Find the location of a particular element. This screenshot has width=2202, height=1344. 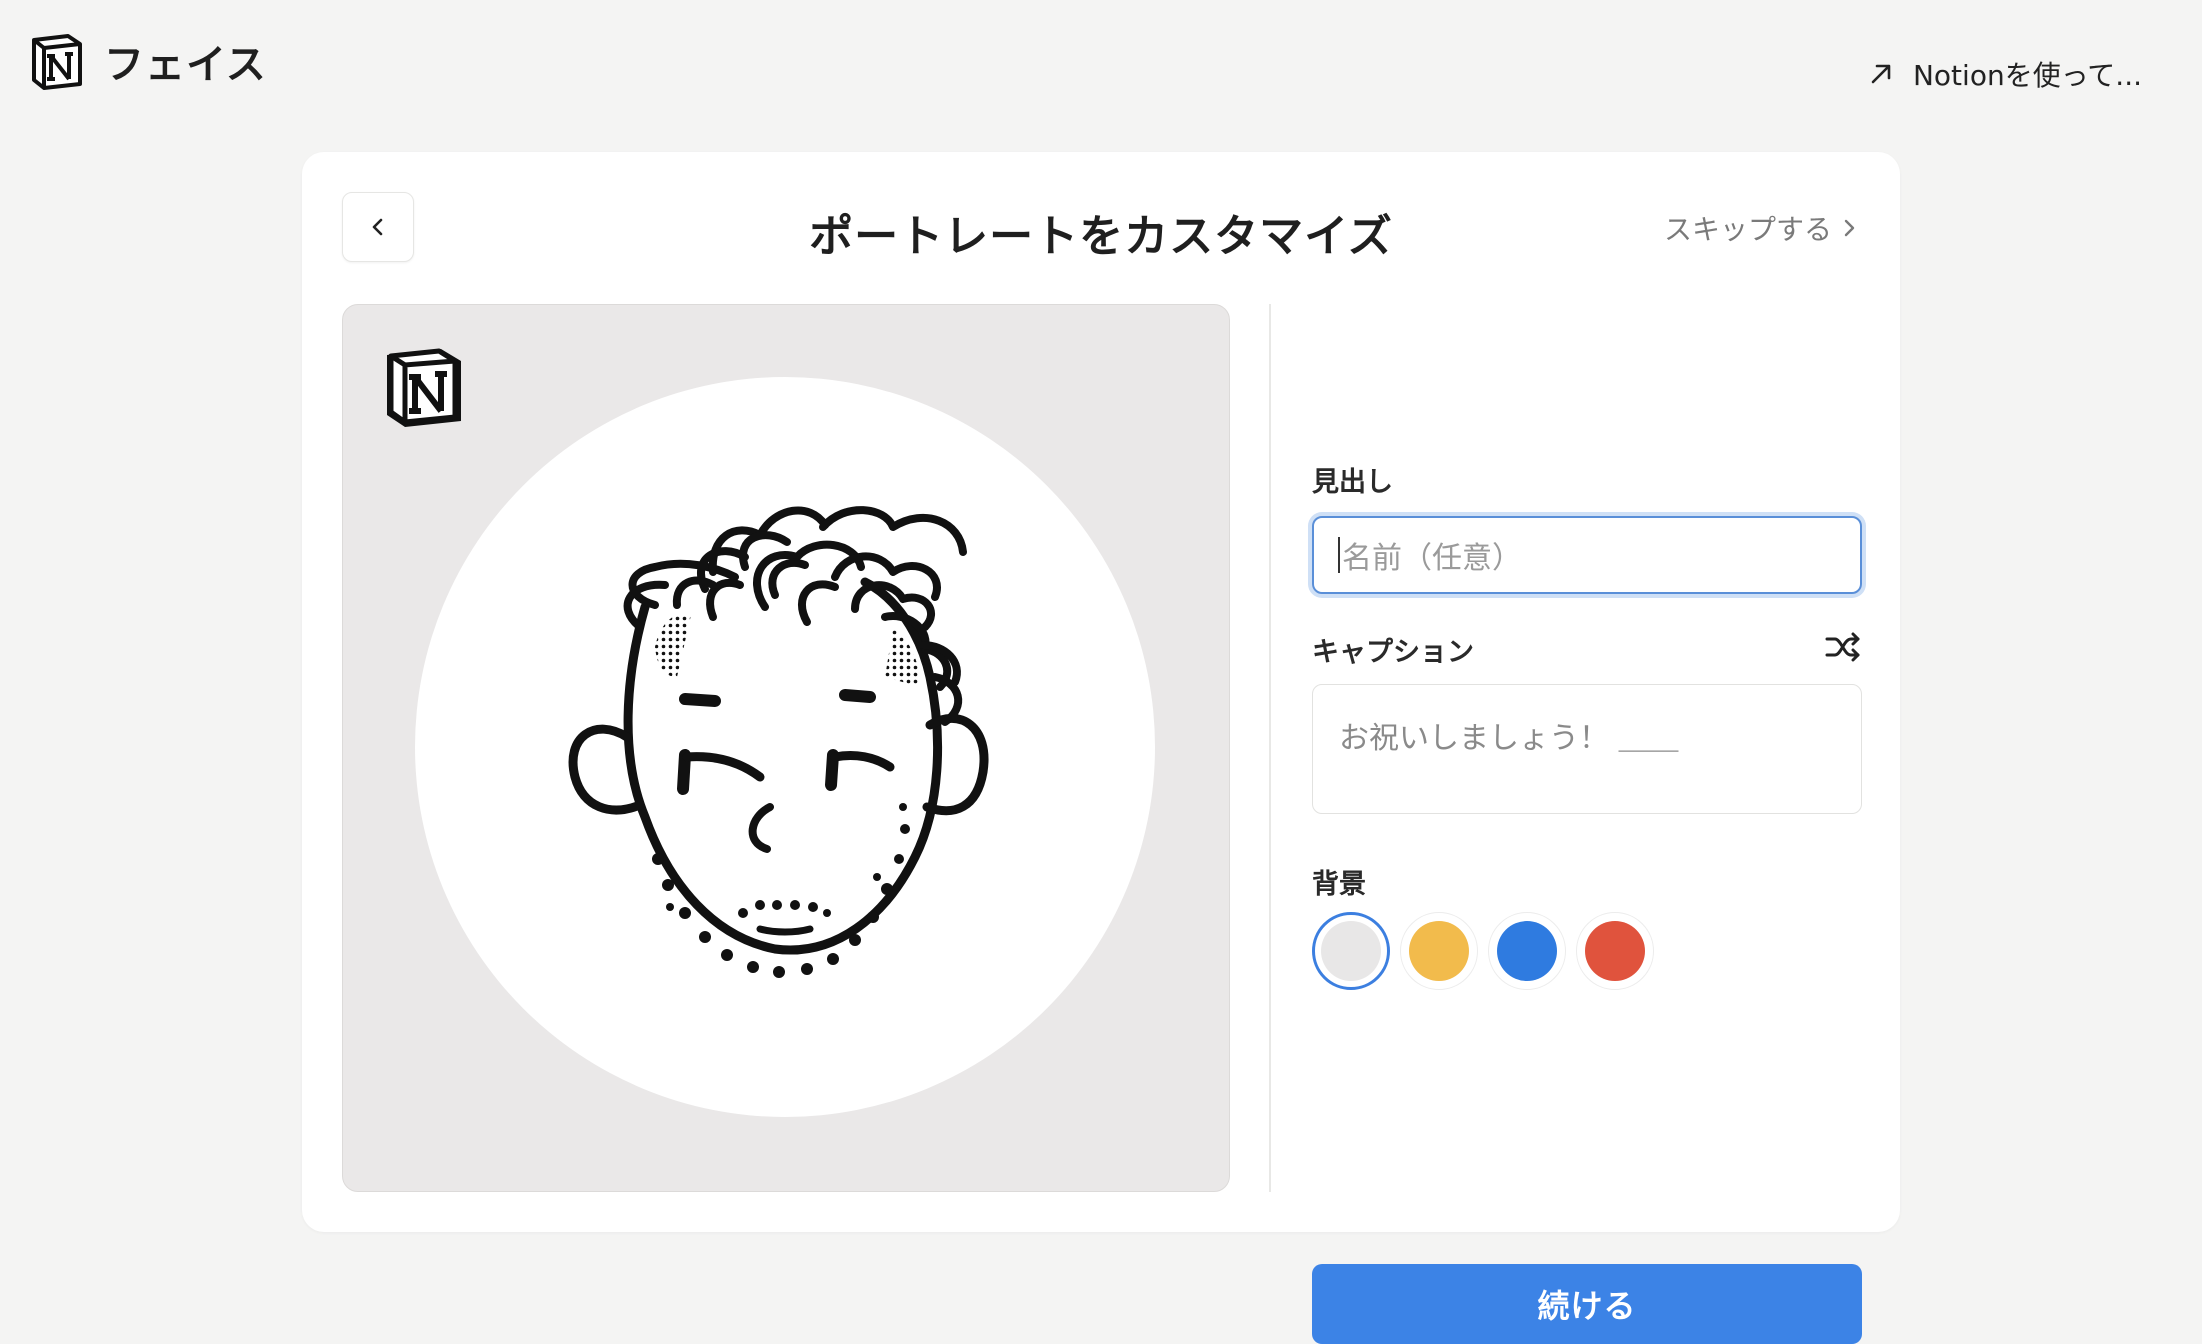

caption-label: キャプション is located at coordinates (1393, 652).